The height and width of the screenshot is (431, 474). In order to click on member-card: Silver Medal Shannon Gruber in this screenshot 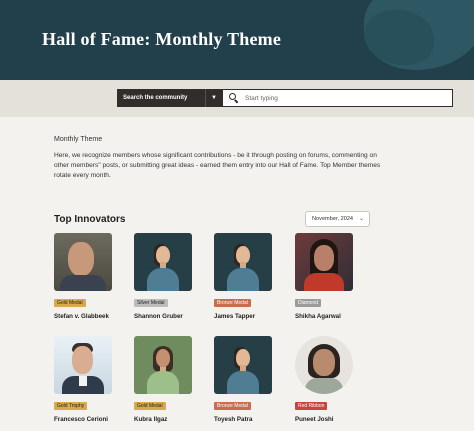, I will do `click(174, 276)`.